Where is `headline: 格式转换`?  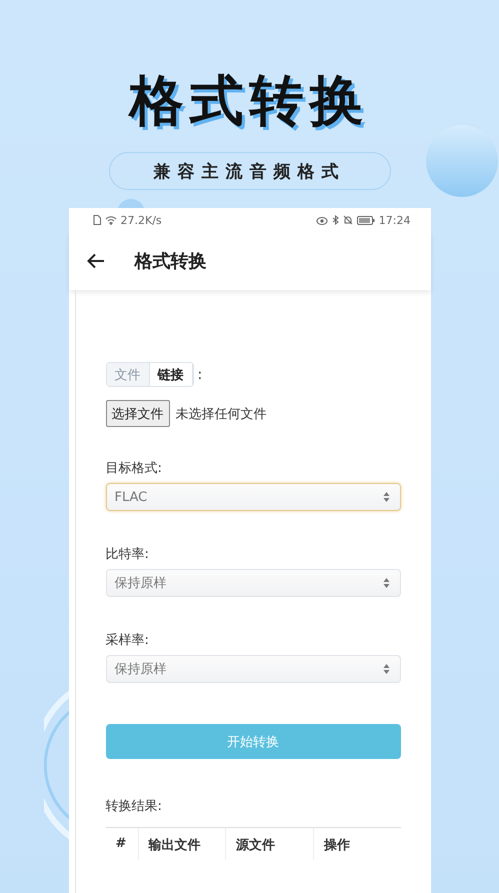
headline: 格式转换 is located at coordinates (250, 101).